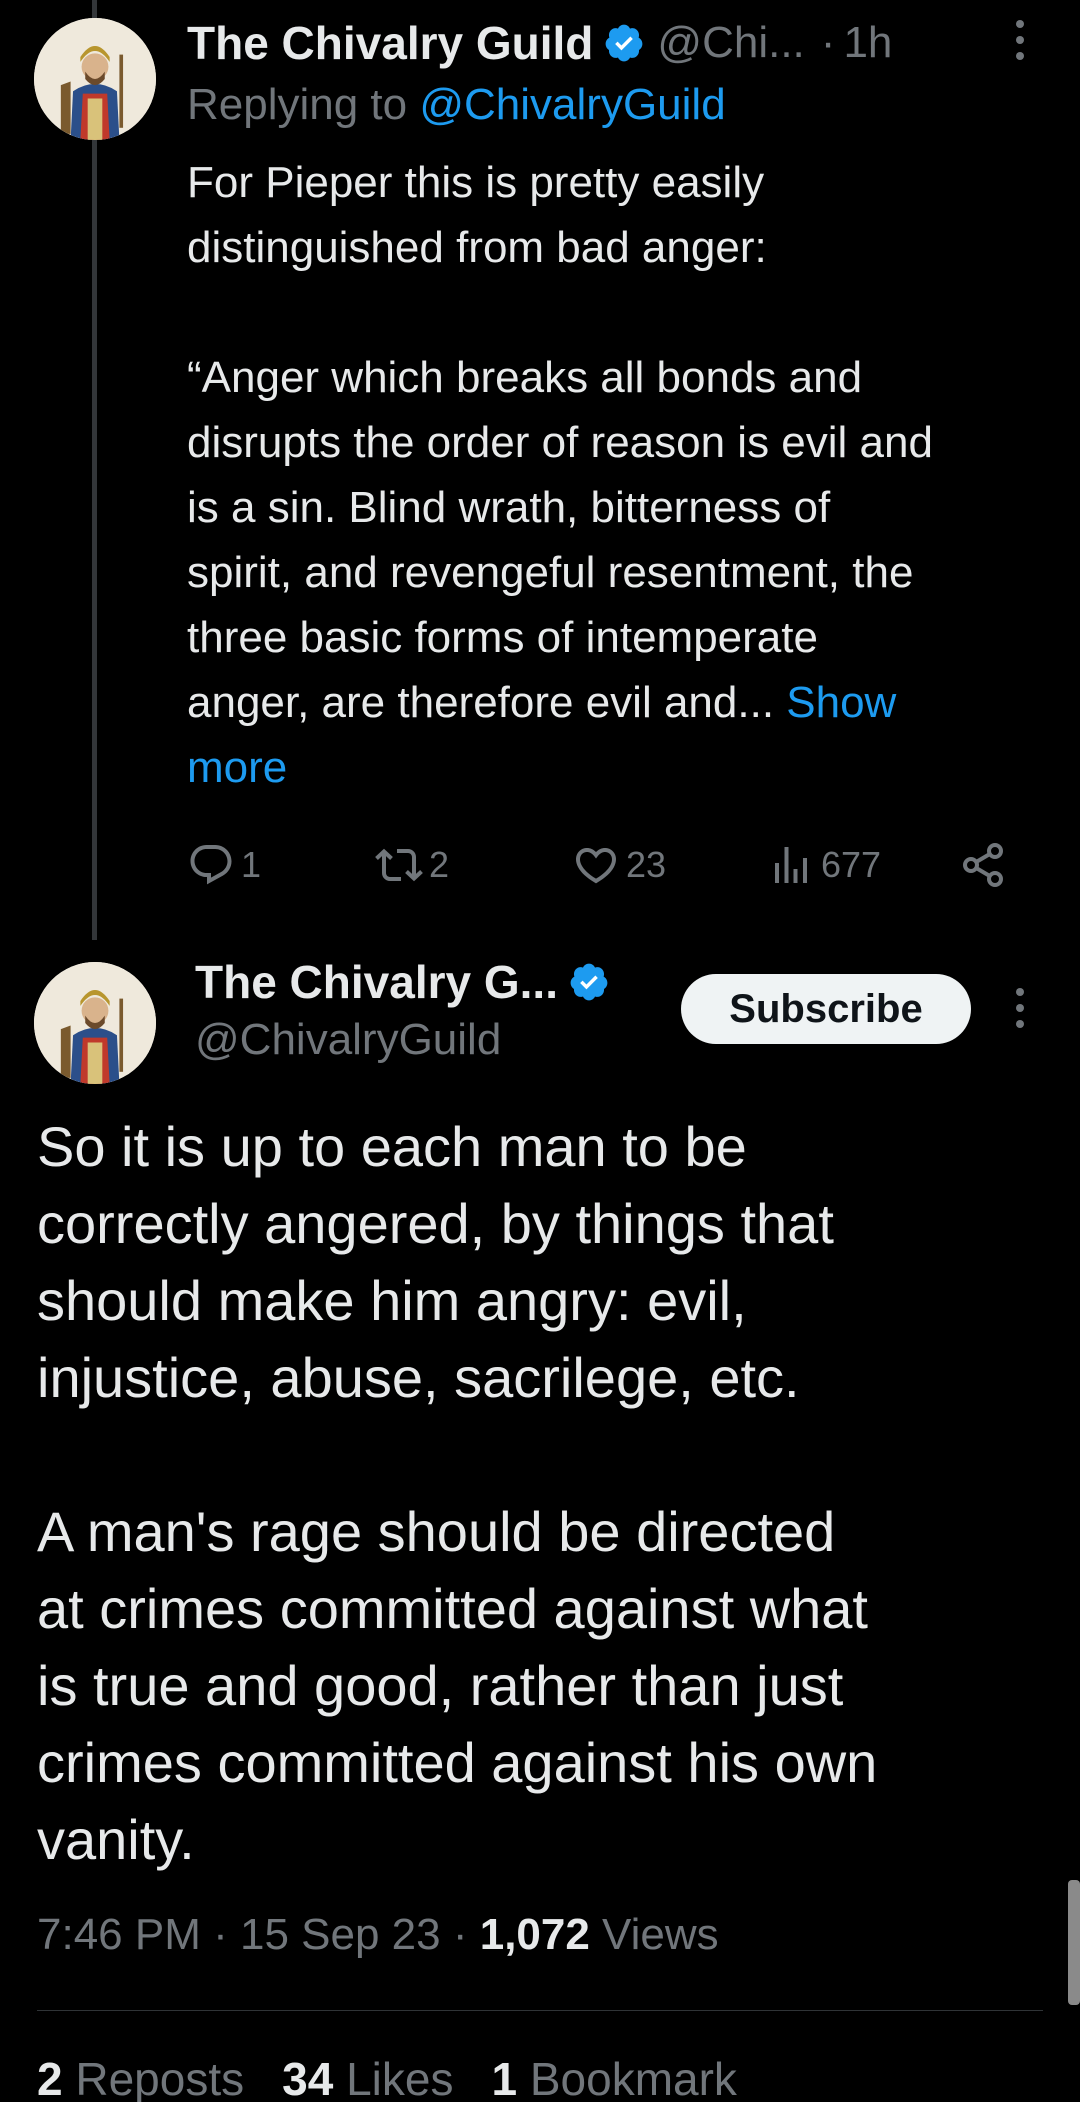  I want to click on reply-count: 1, so click(251, 864).